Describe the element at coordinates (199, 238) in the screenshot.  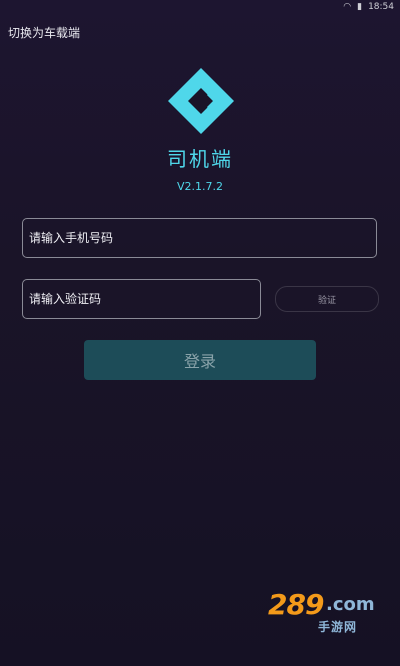
I see `phone-input` at that location.